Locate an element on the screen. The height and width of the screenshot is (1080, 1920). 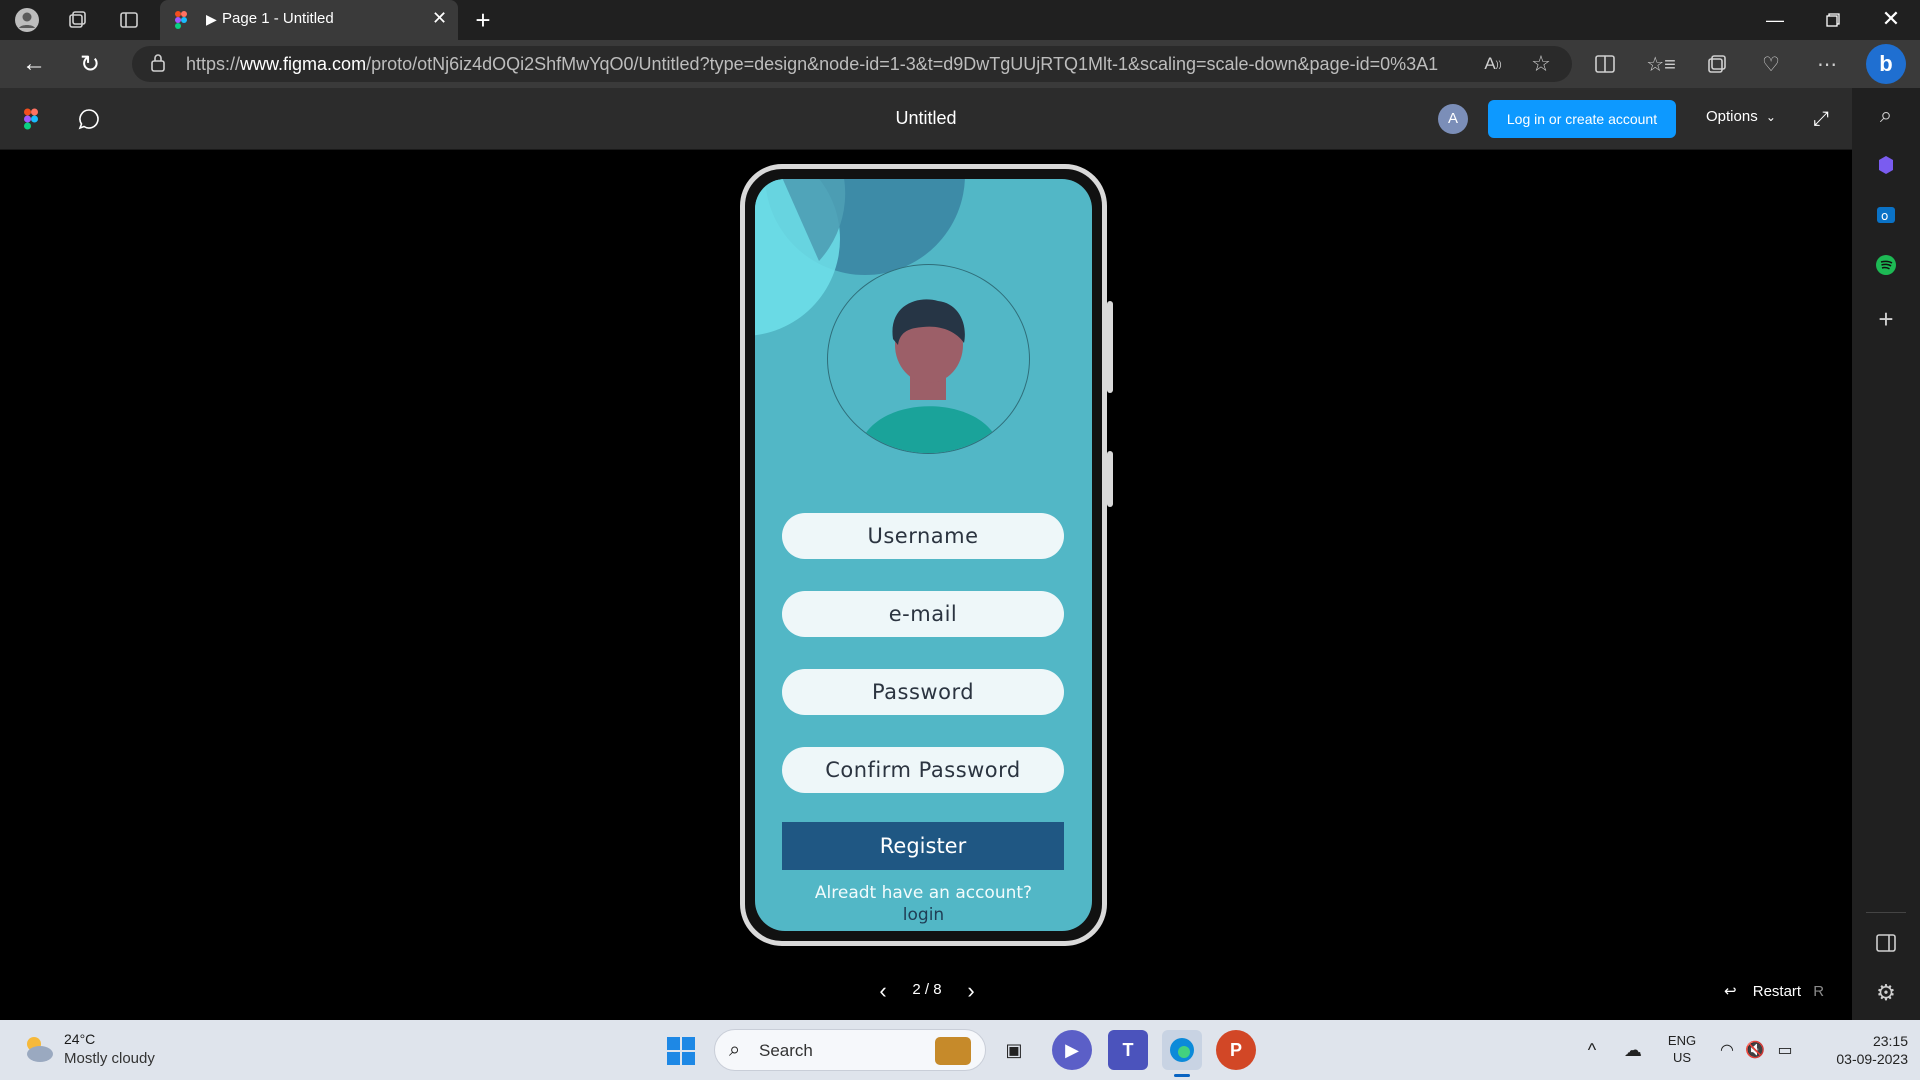
search-highlight-icon is located at coordinates (953, 1051).